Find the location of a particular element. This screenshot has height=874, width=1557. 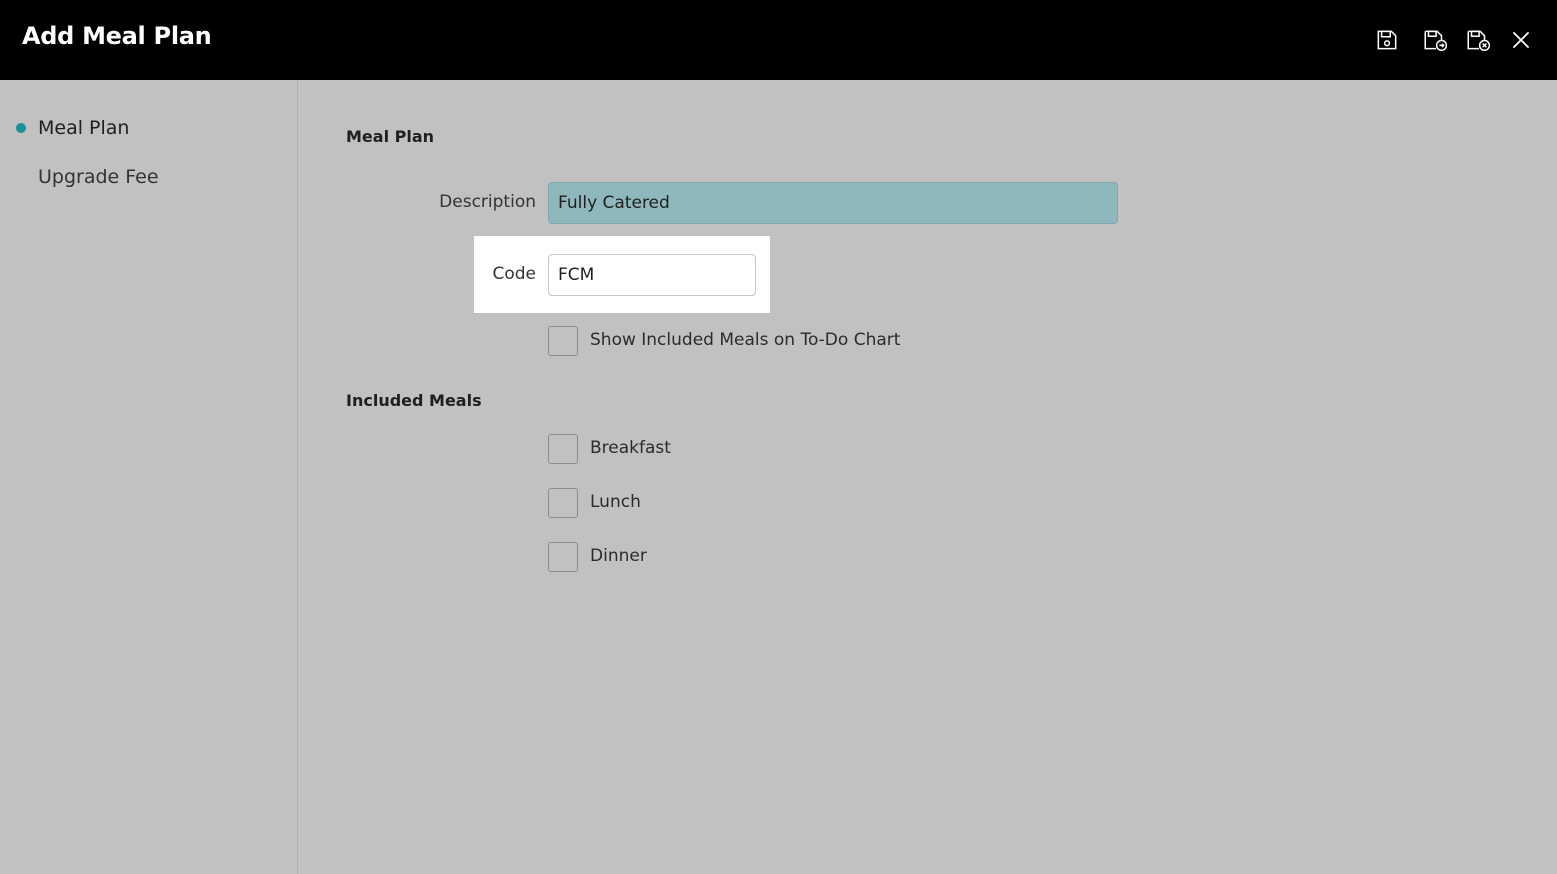

dinner-label: Dinner is located at coordinates (618, 556).